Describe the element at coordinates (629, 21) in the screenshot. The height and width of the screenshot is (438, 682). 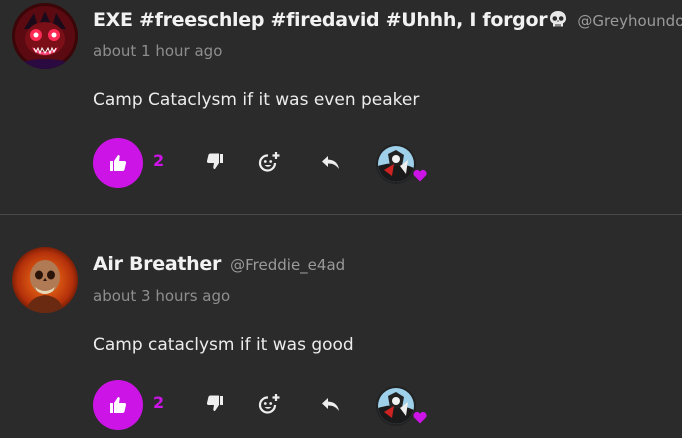
I see `user-handle: @Greyhoundo9` at that location.